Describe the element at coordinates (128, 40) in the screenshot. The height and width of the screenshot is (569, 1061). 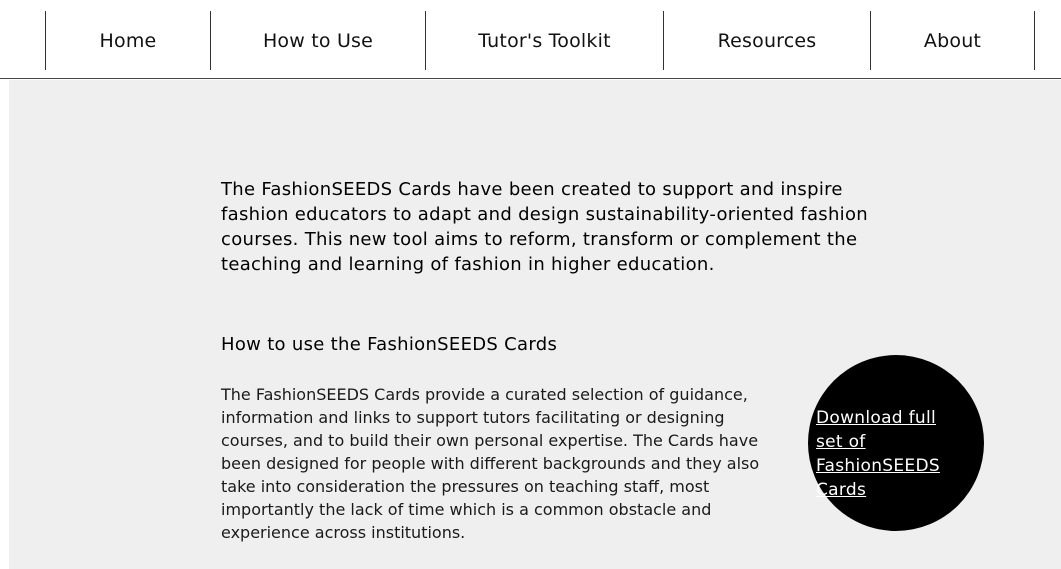
I see `nav-item-home: Home` at that location.